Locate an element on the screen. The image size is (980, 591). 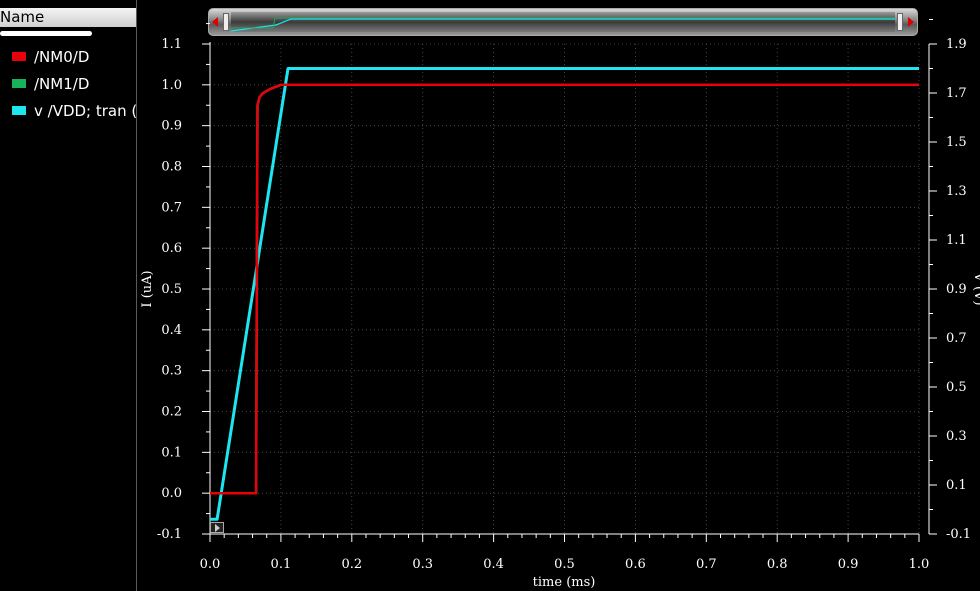
y-axis-label: I (uA) is located at coordinates (147, 288).